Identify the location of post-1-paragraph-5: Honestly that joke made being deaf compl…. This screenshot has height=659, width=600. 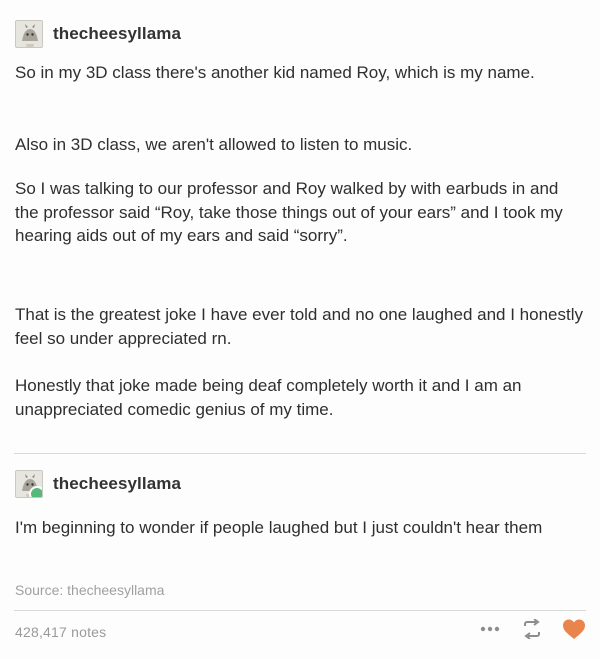
(268, 397).